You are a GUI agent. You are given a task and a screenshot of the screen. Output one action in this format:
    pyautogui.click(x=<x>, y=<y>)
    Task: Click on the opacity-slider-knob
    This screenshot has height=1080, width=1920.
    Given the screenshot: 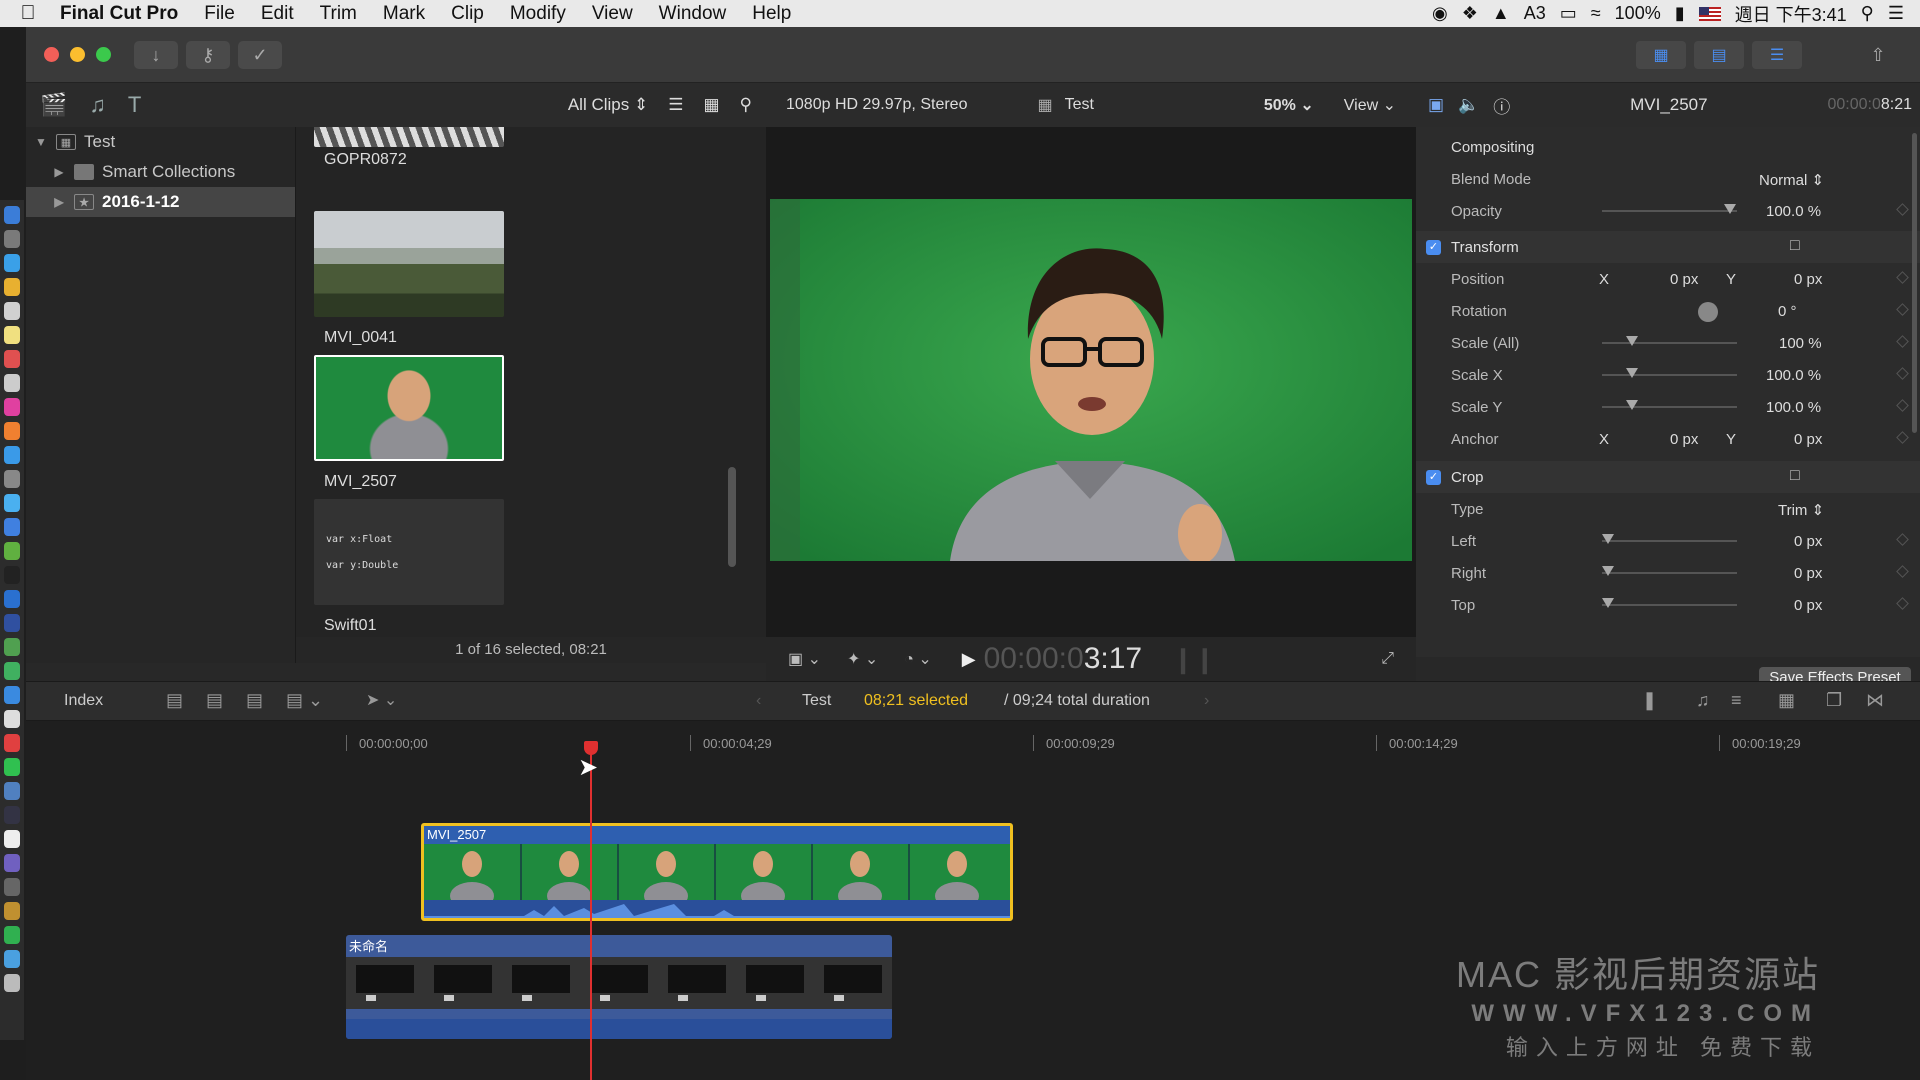 What is the action you would take?
    pyautogui.click(x=1730, y=209)
    